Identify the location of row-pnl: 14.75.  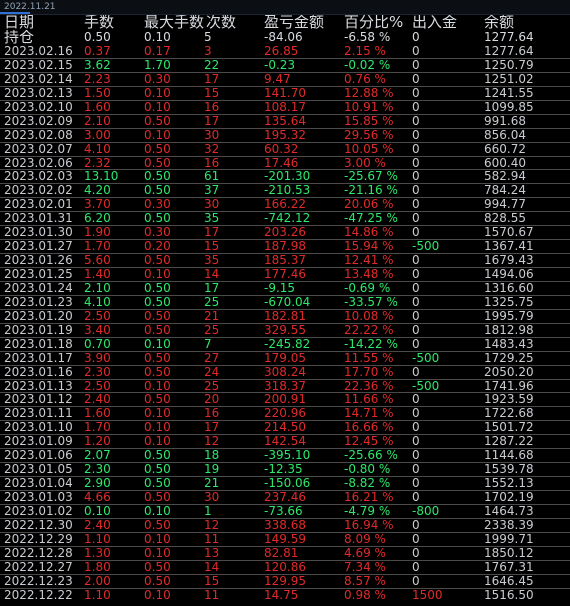
(281, 595).